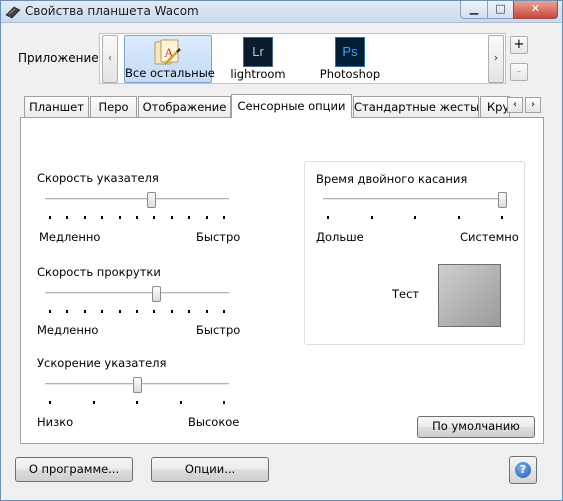 The image size is (563, 501). I want to click on app-item-photoshop: Ps Photoshop, so click(350, 59).